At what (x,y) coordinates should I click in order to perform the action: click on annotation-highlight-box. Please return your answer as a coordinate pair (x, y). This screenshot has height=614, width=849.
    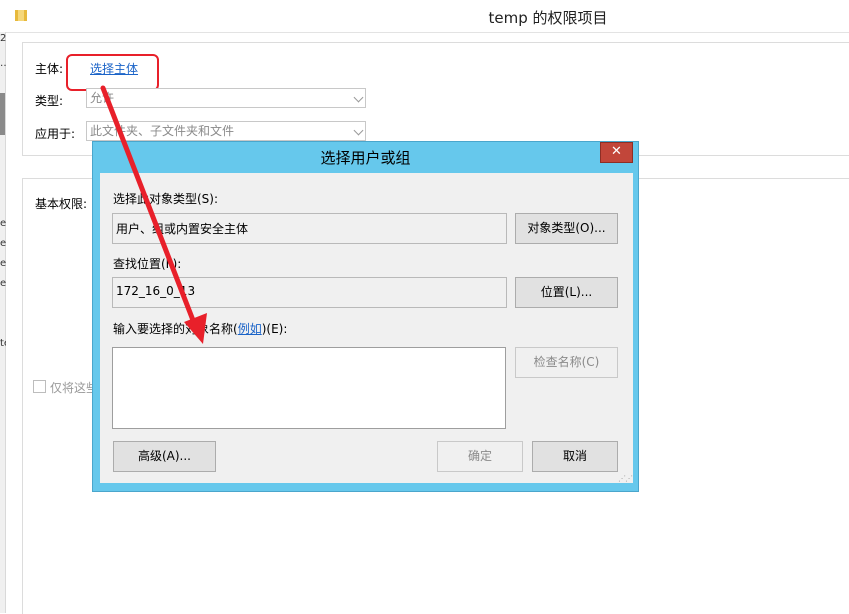
    Looking at the image, I should click on (112, 72).